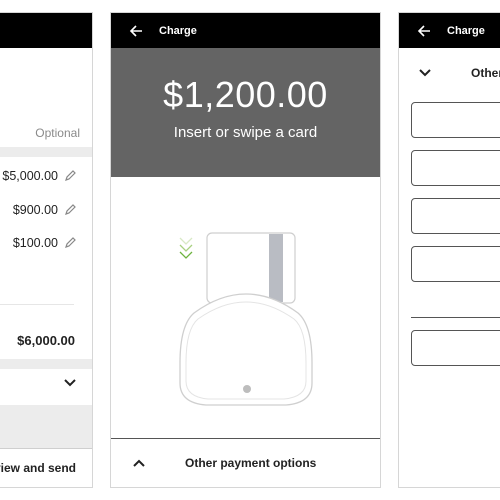 Image resolution: width=500 pixels, height=500 pixels. I want to click on line-item: $100.00, so click(44, 243).